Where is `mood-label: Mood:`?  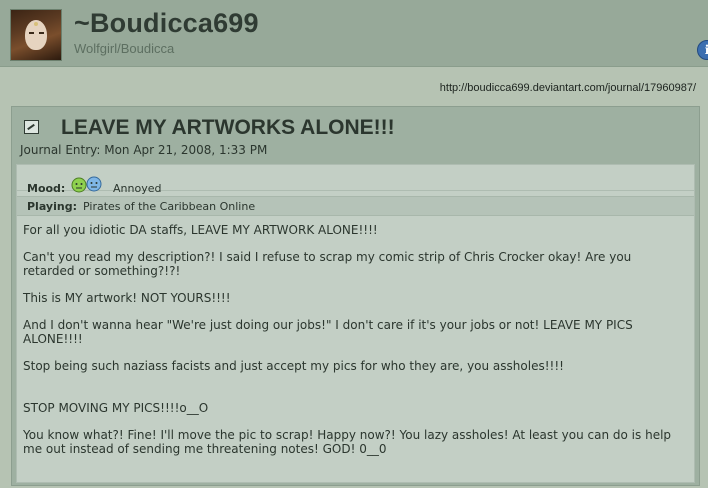 mood-label: Mood: is located at coordinates (46, 188).